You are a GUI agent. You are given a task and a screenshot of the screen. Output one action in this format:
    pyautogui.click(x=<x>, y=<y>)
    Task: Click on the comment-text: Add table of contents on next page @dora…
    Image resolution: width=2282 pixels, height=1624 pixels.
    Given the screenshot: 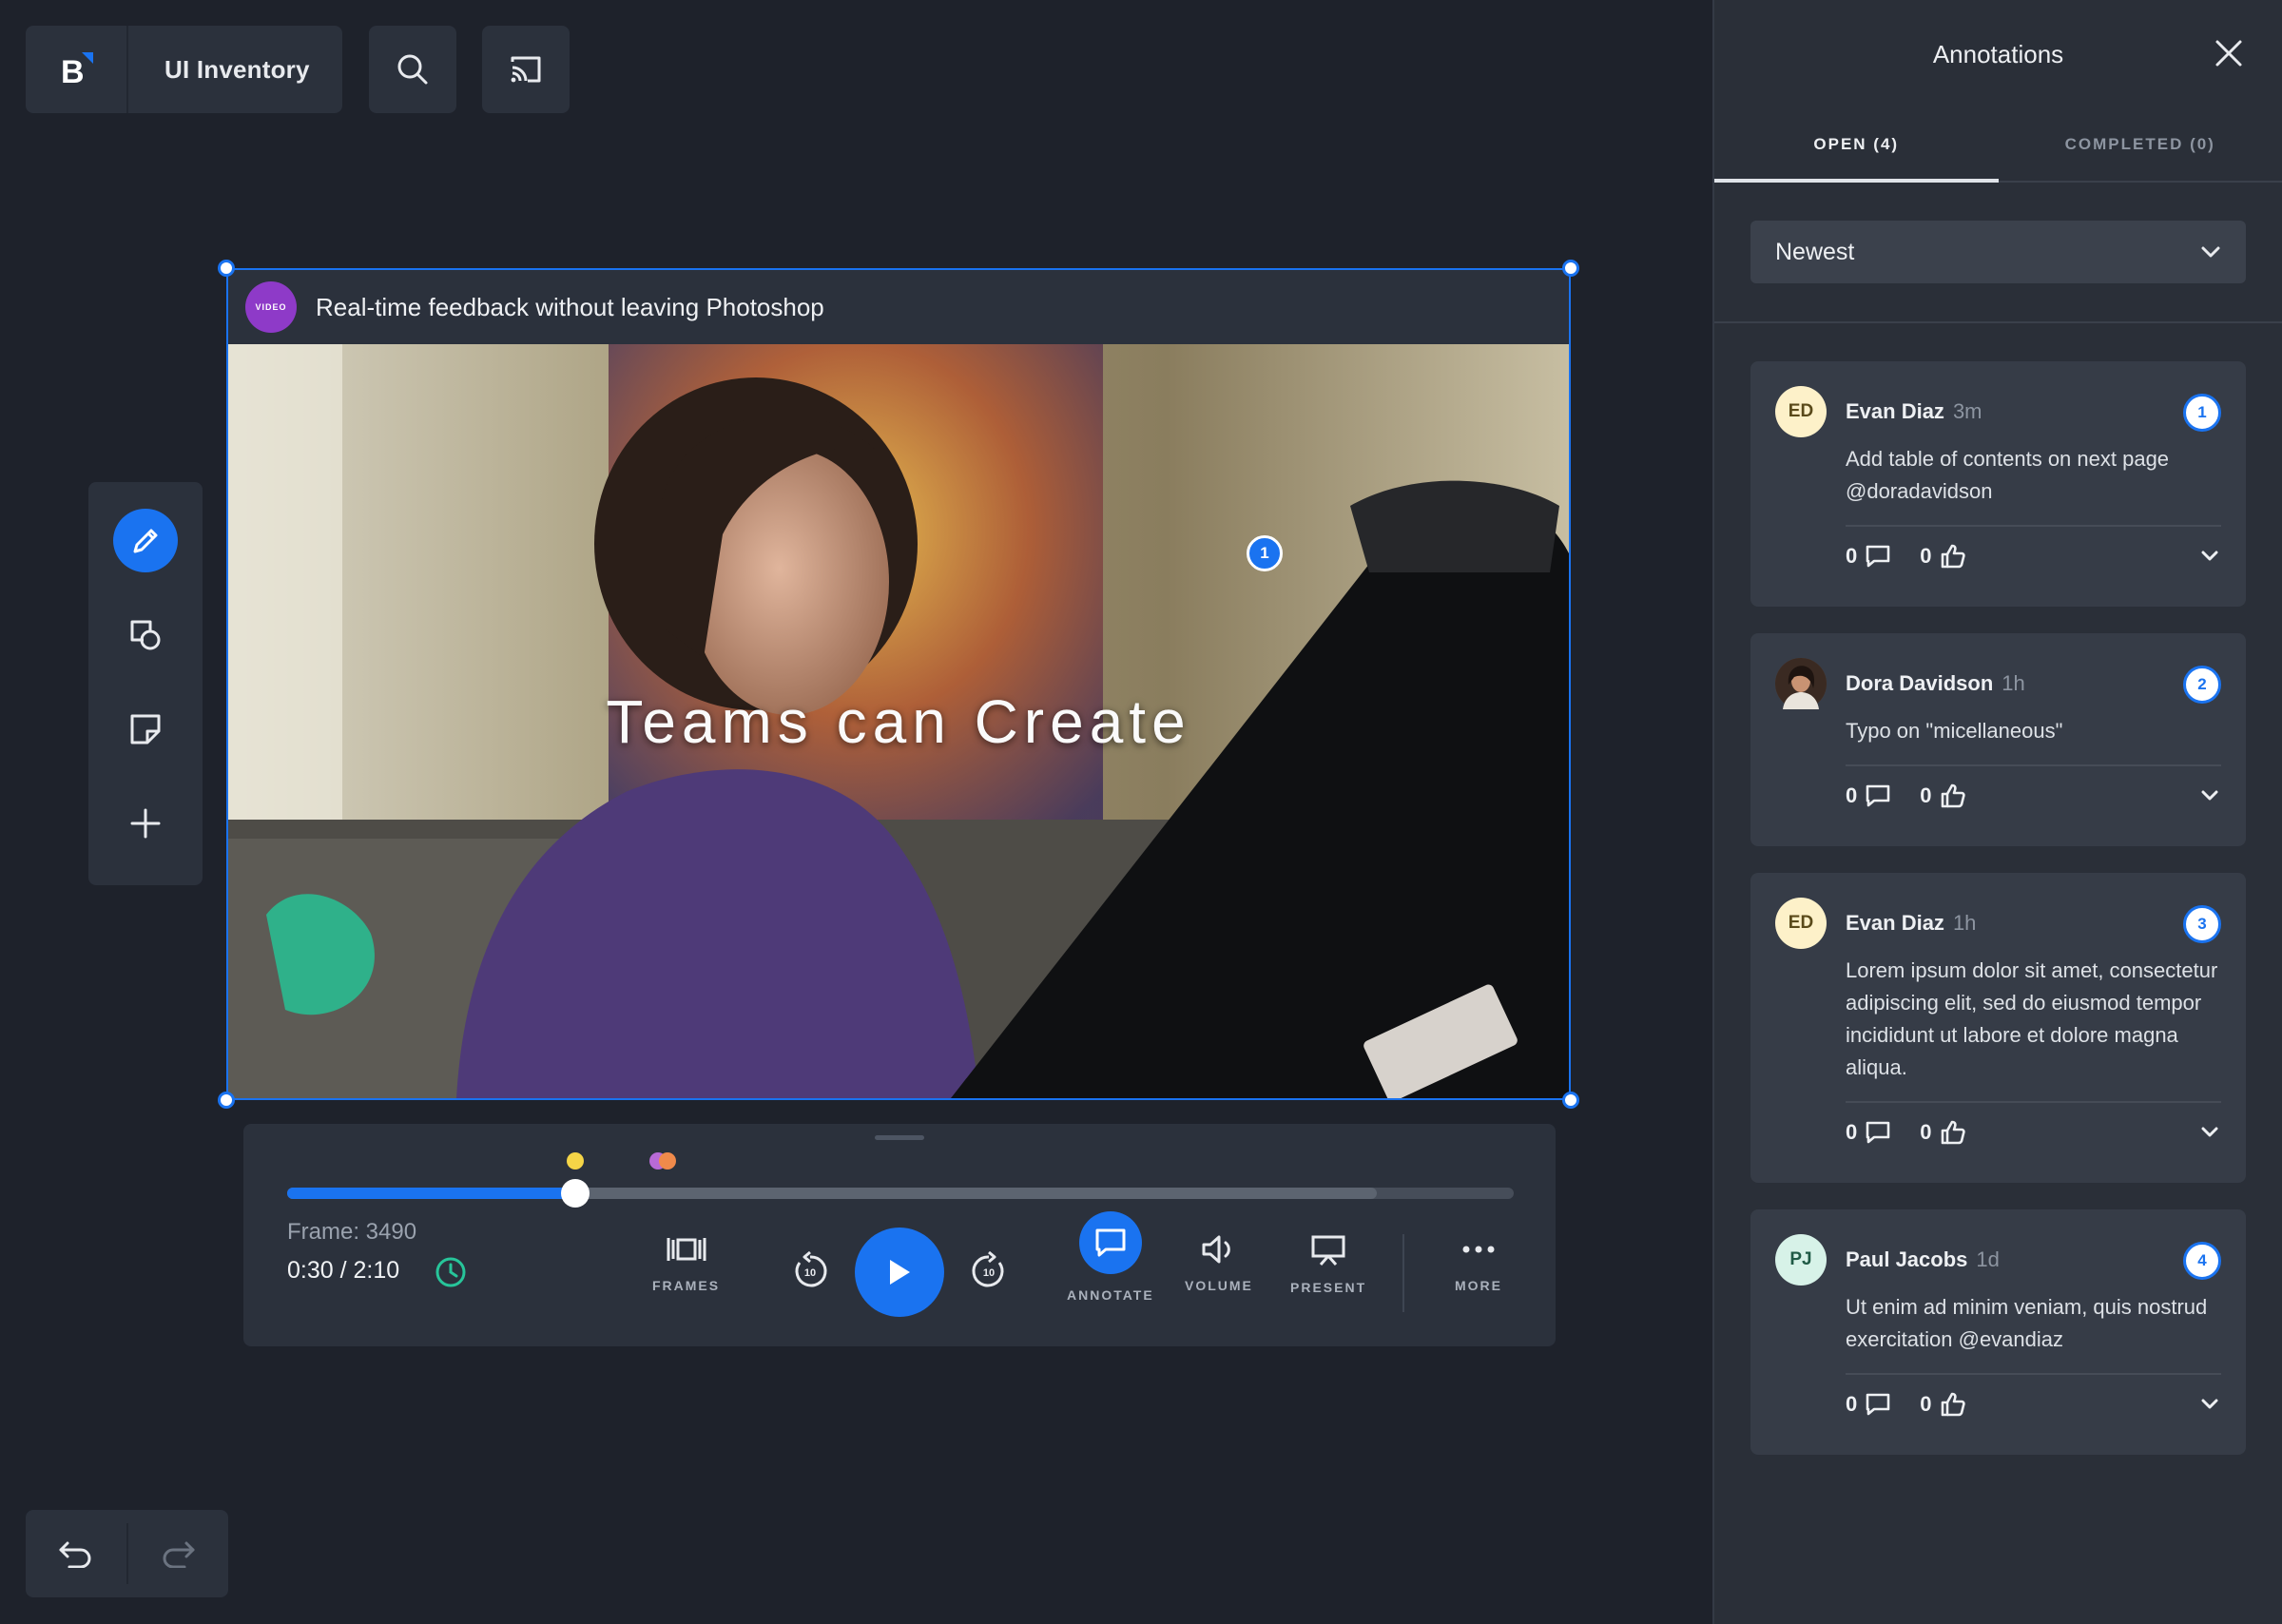 What is the action you would take?
    pyautogui.click(x=2033, y=485)
    